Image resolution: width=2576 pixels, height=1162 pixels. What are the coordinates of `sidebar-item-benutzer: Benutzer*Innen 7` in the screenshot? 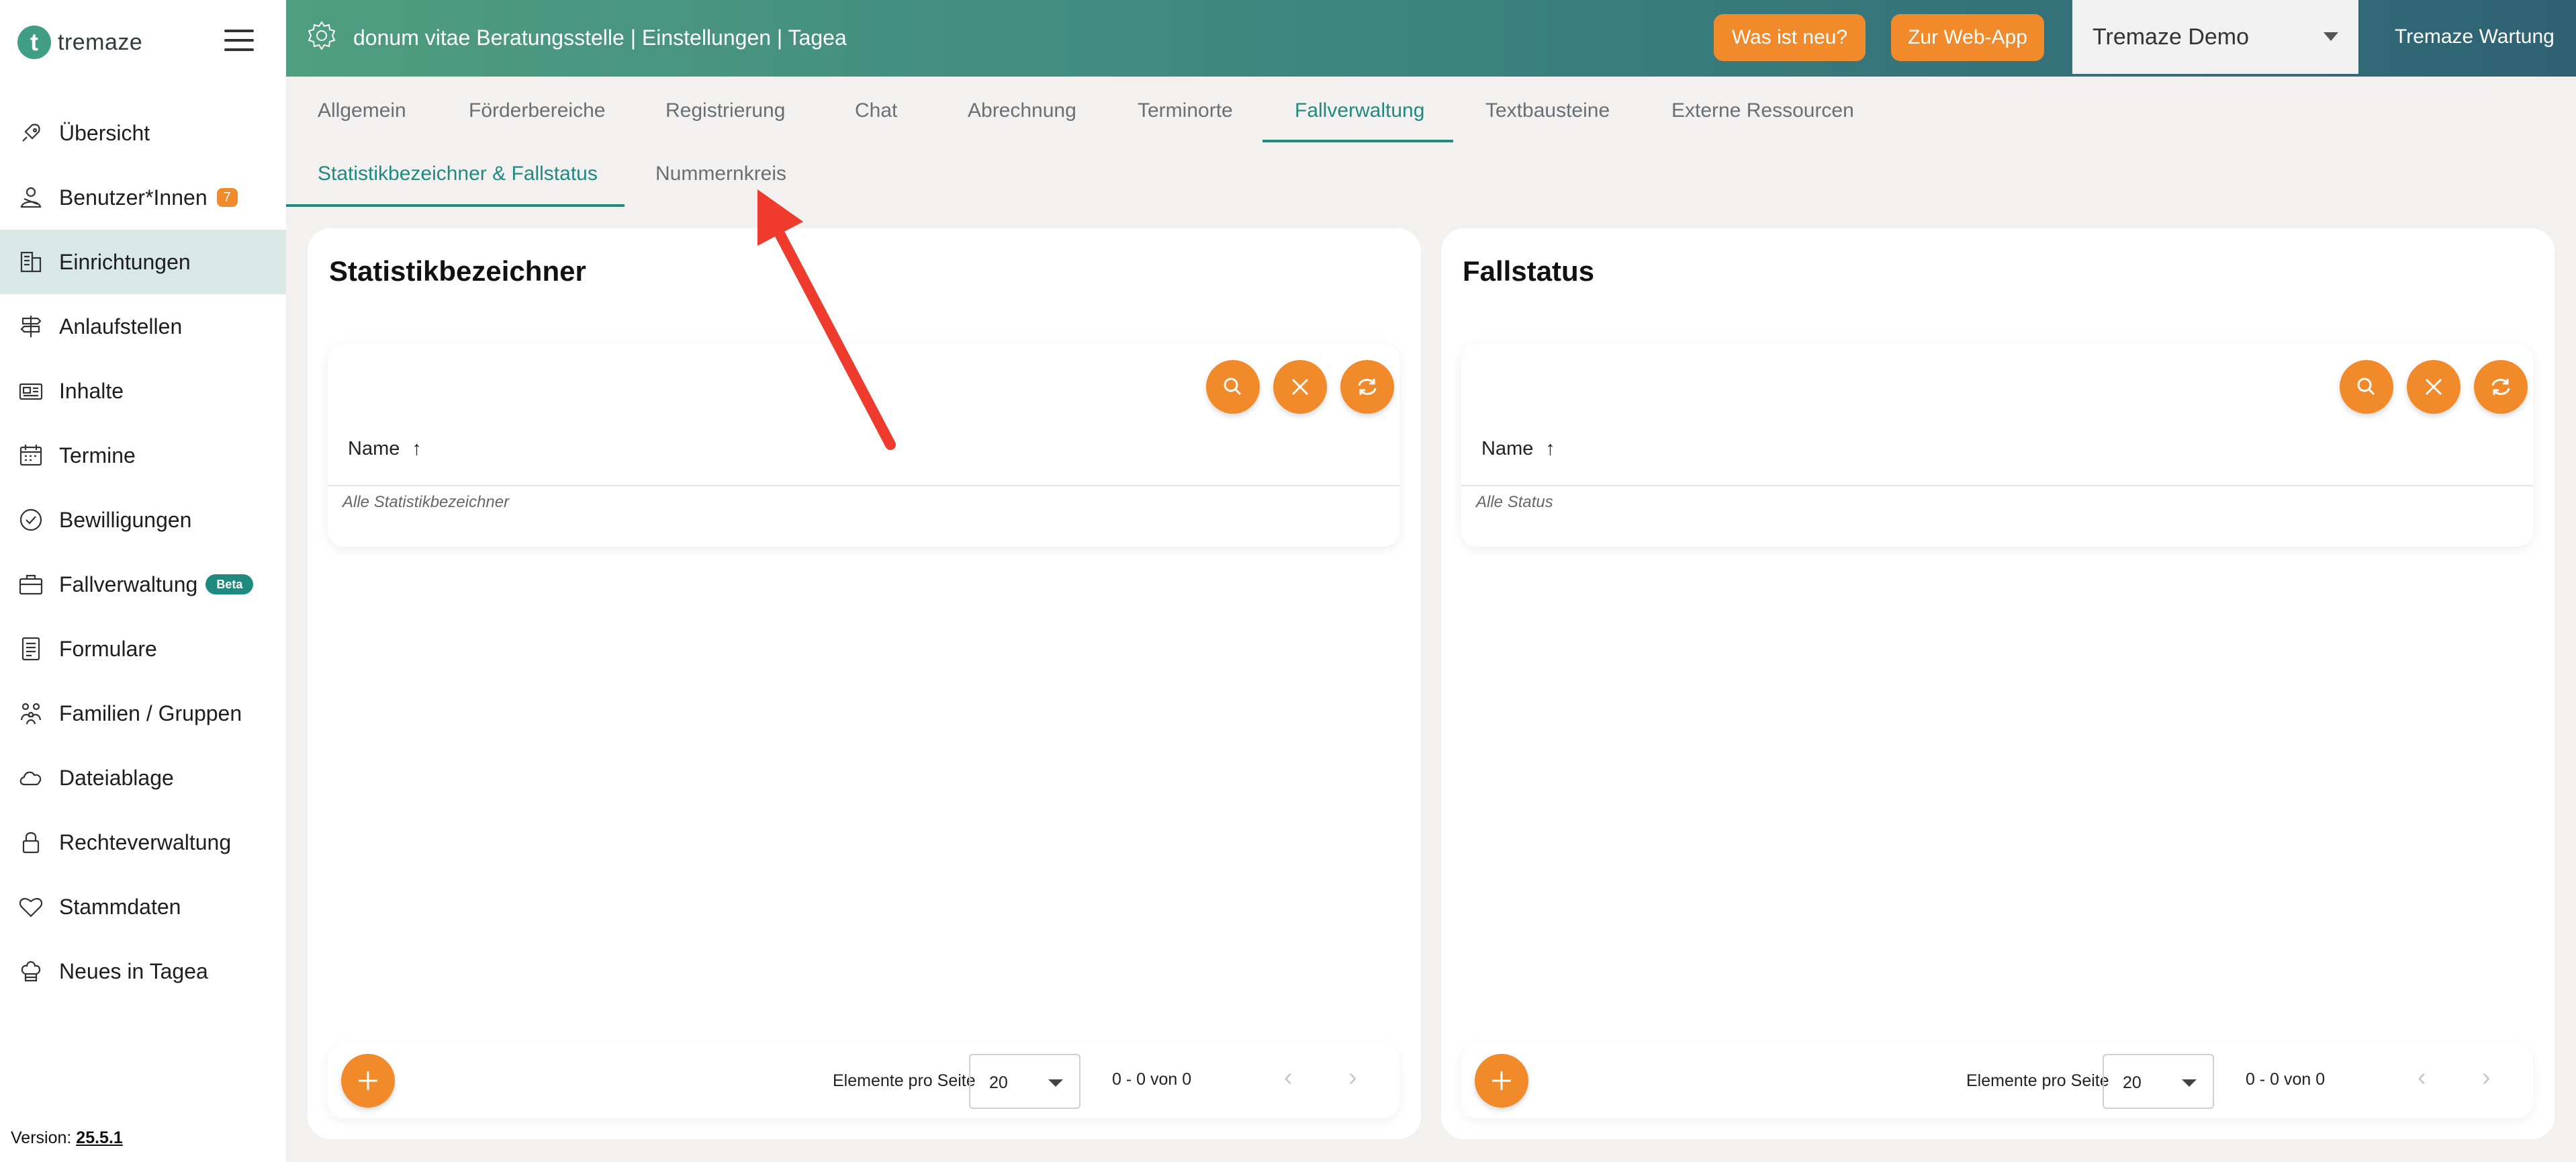 It's located at (143, 197).